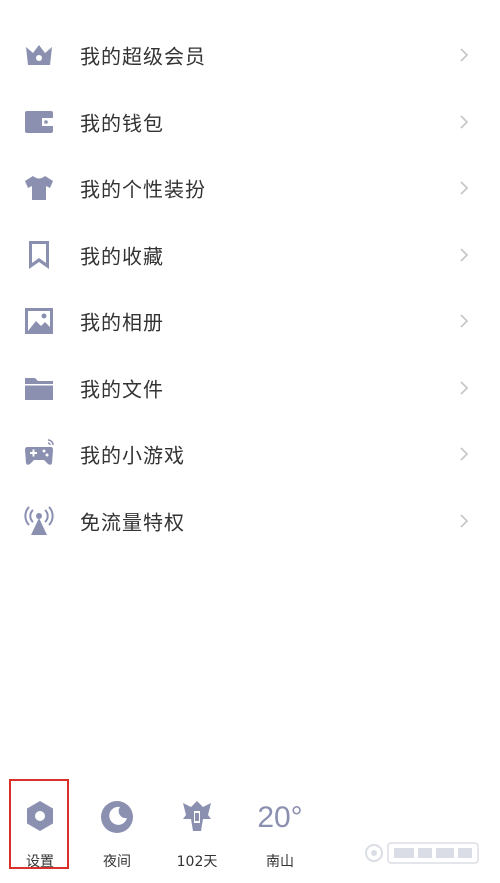 The width and height of the screenshot is (500, 883). Describe the element at coordinates (122, 322) in the screenshot. I see `menu-item-label: 我的相册` at that location.